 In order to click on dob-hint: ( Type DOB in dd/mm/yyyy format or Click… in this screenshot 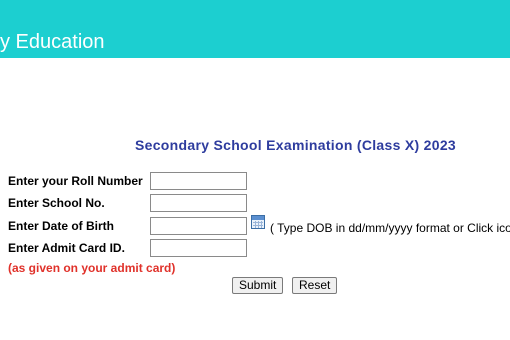, I will do `click(390, 228)`.